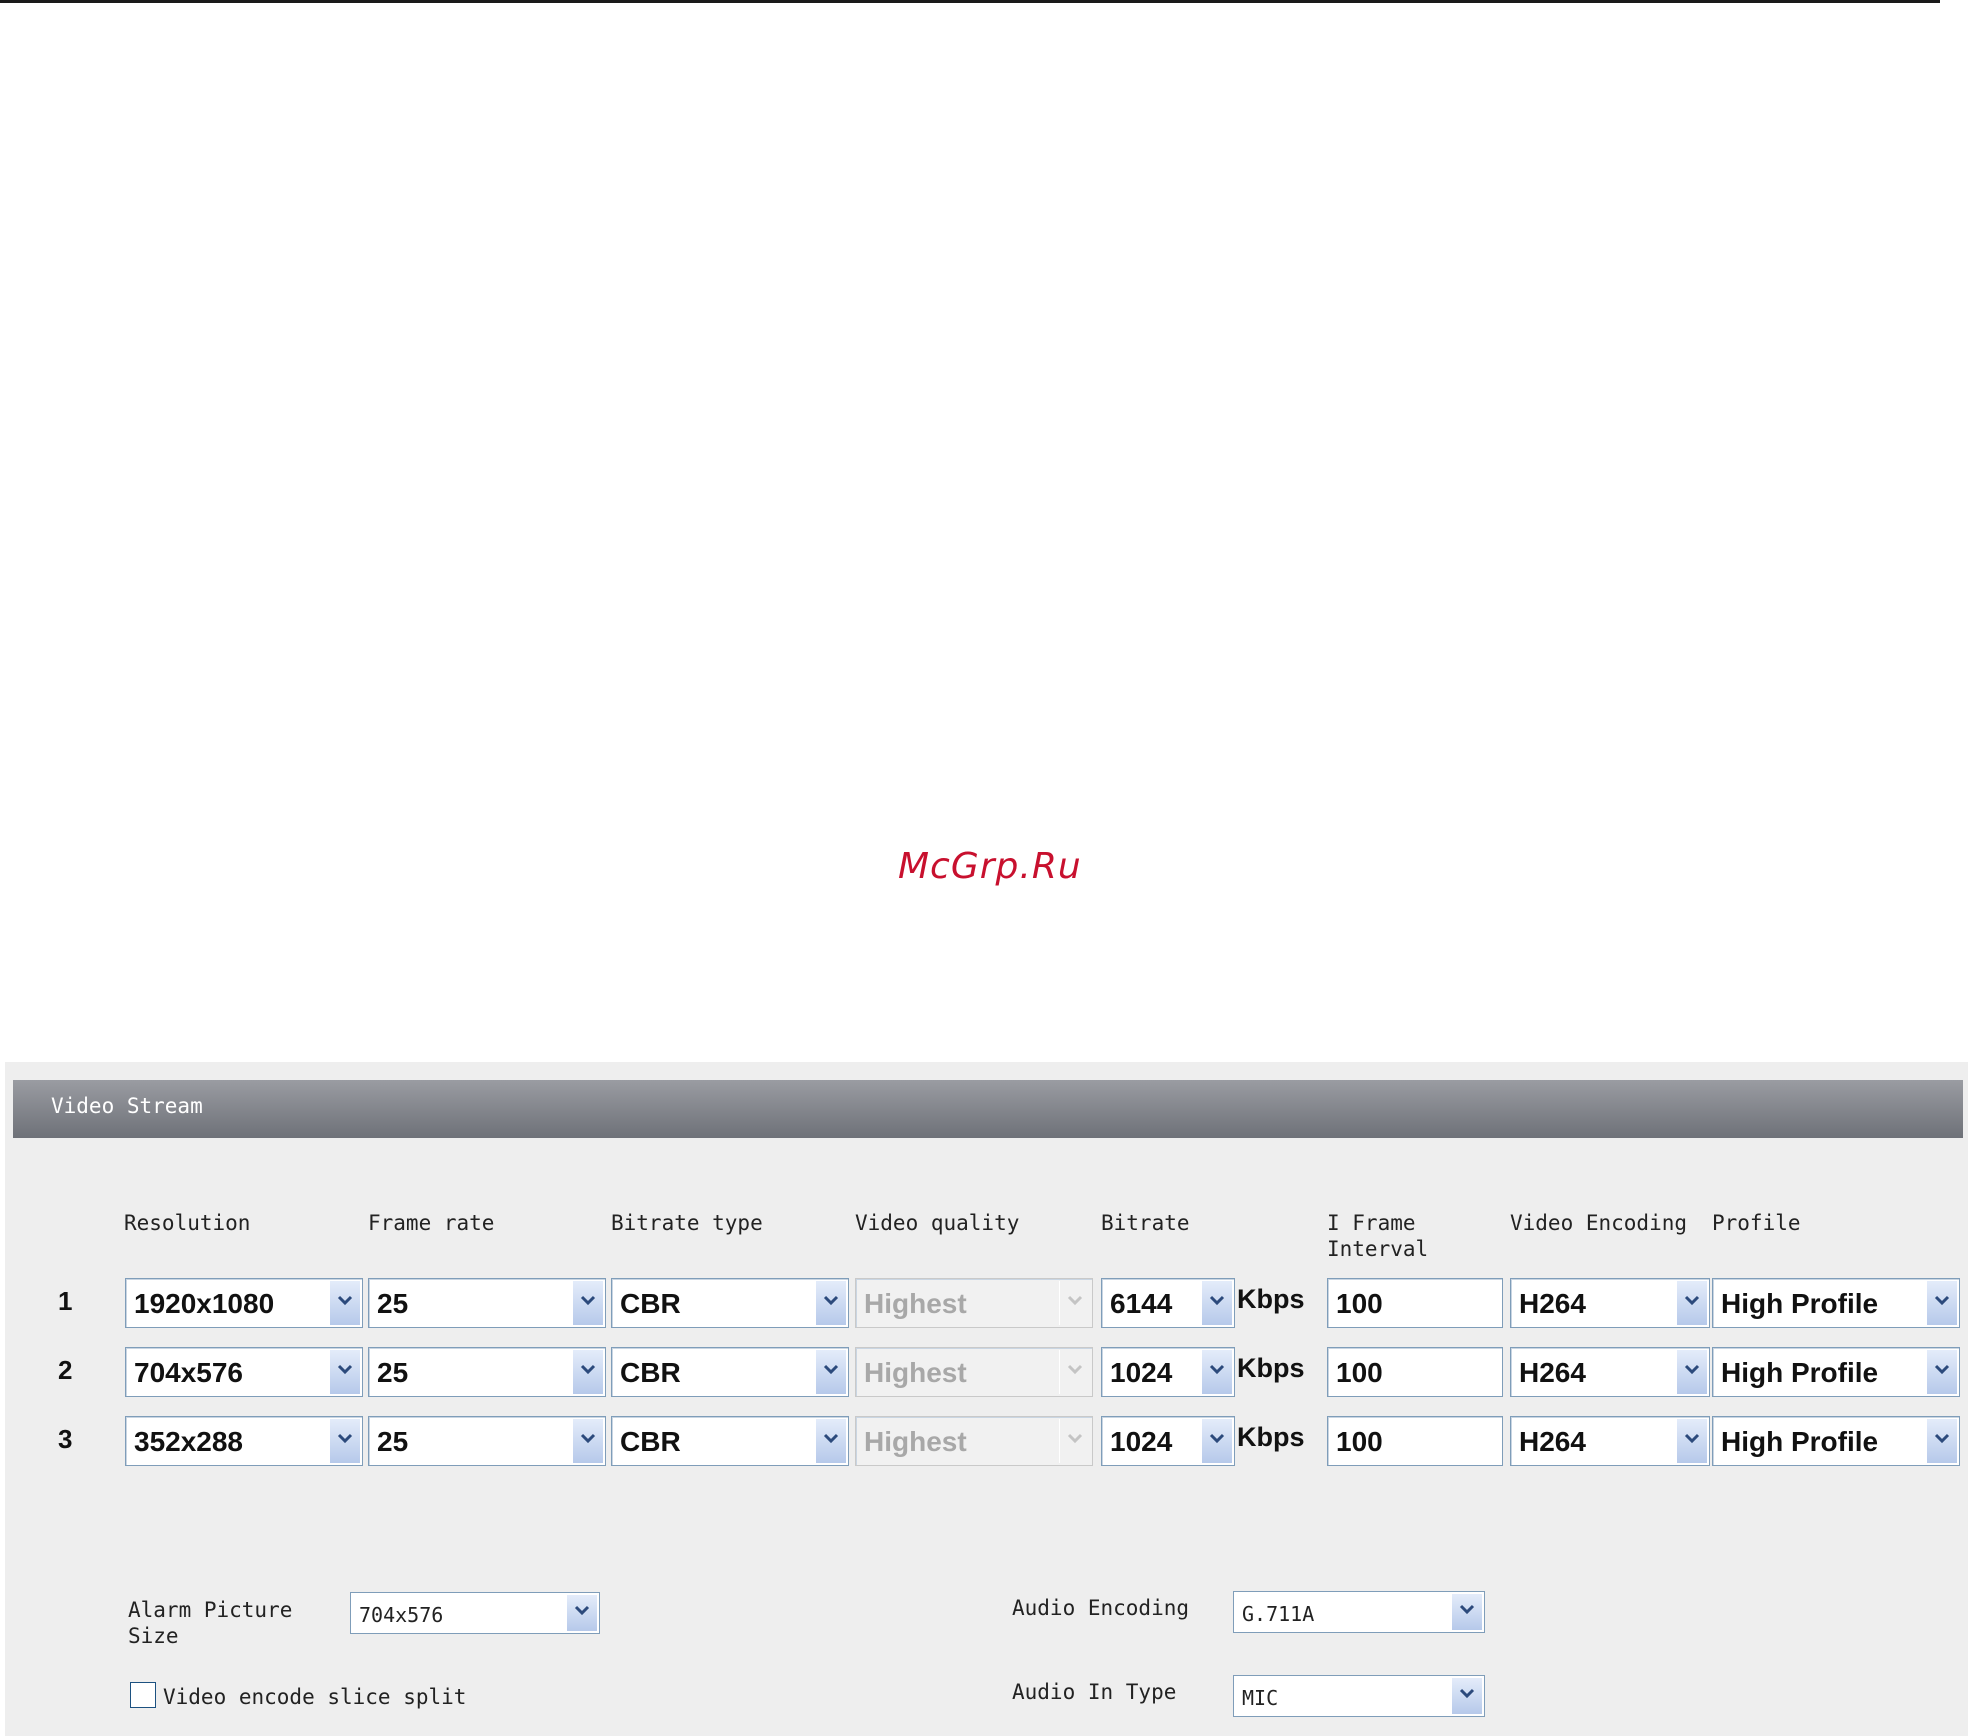 The image size is (1982, 1736). I want to click on audio-encoding-value: G.711A, so click(1278, 1614).